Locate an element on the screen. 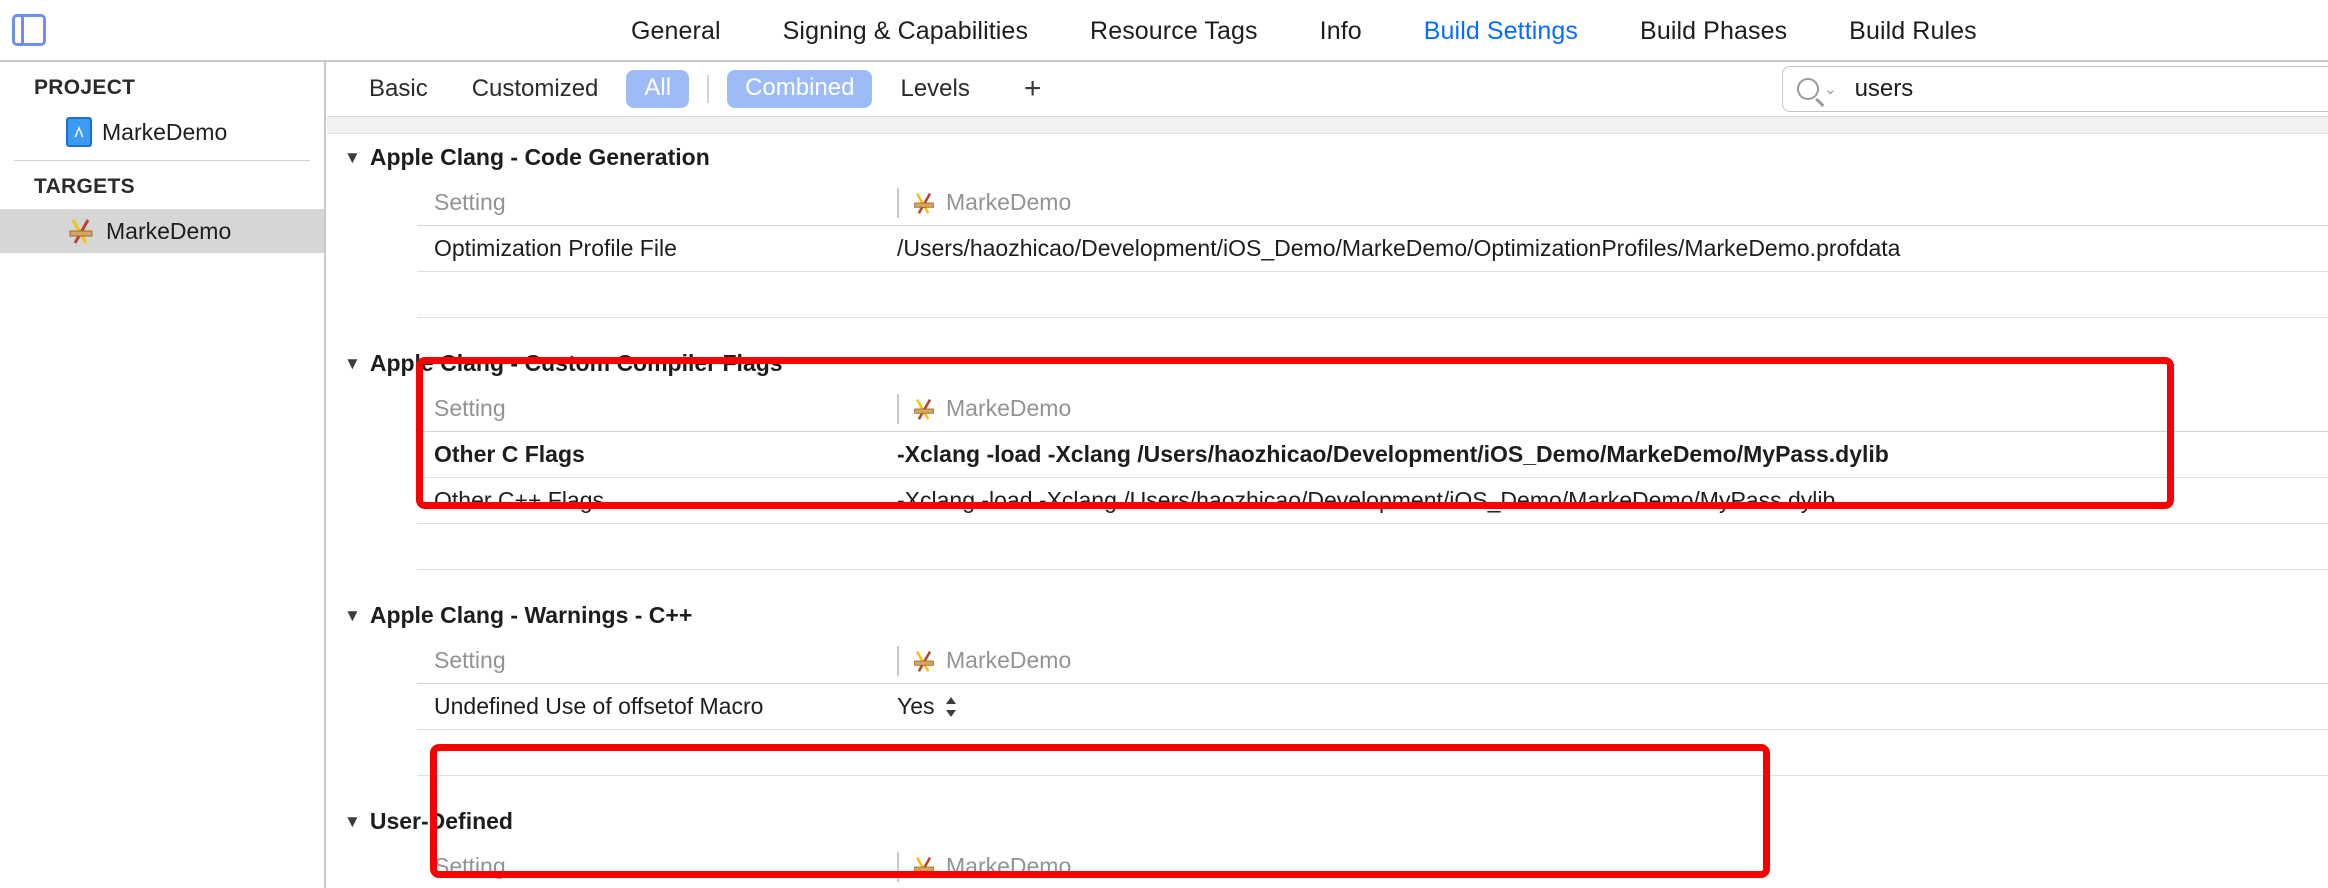 The width and height of the screenshot is (2328, 888). sidebar-item-project-markedemo: MarkeDemo is located at coordinates (162, 132).